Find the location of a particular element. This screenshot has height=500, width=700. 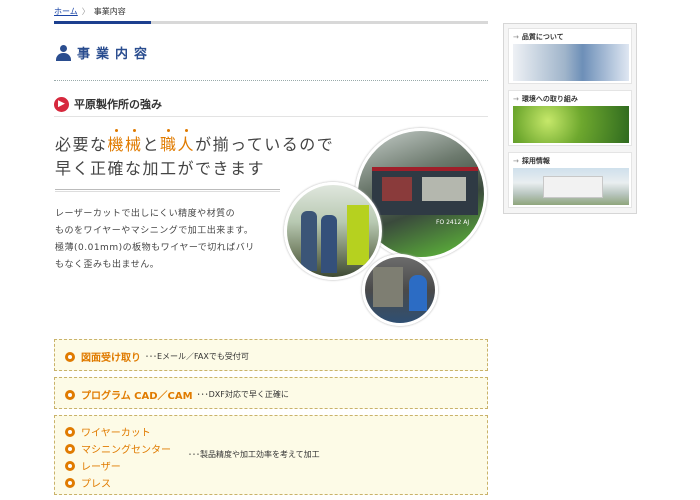

catch-emphasis-text: 職人 is located at coordinates (178, 144).